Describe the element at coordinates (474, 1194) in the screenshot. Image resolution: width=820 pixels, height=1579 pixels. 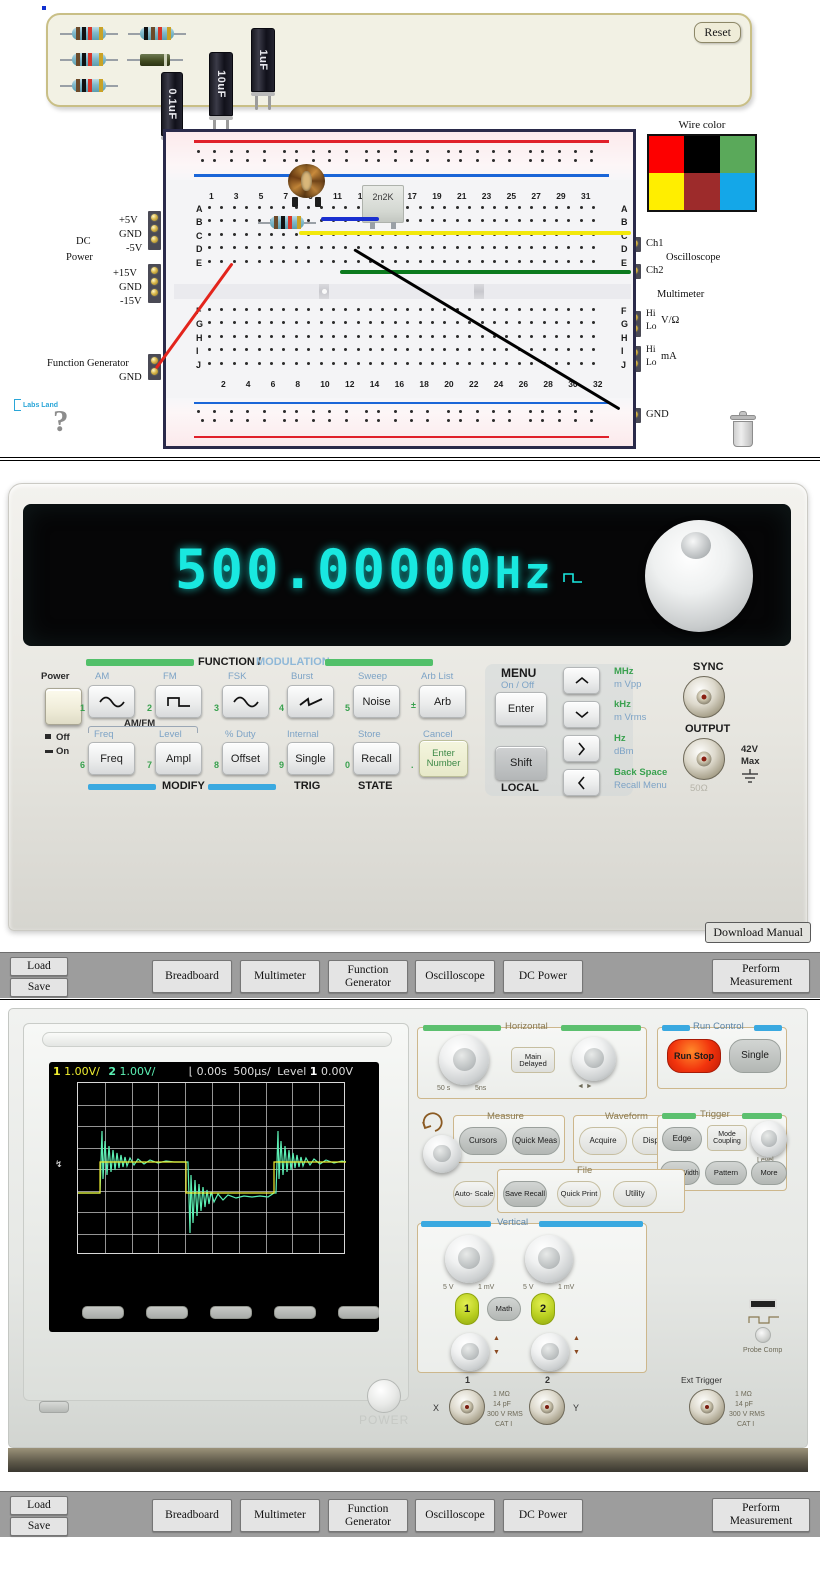
I see `auto-scale-button: Auto- Scale` at that location.